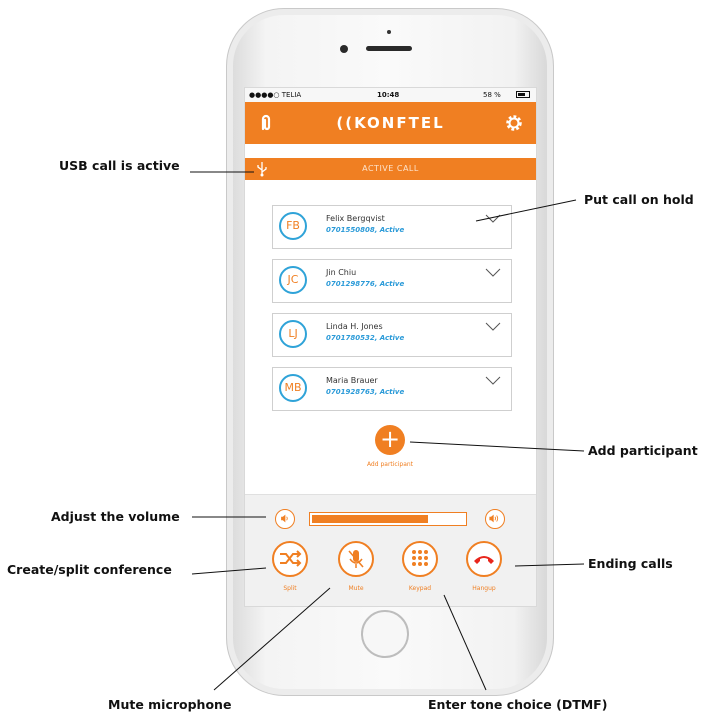 This screenshot has width=709, height=716. Describe the element at coordinates (170, 704) in the screenshot. I see `callout-mute-microphone: Mute microphone` at that location.